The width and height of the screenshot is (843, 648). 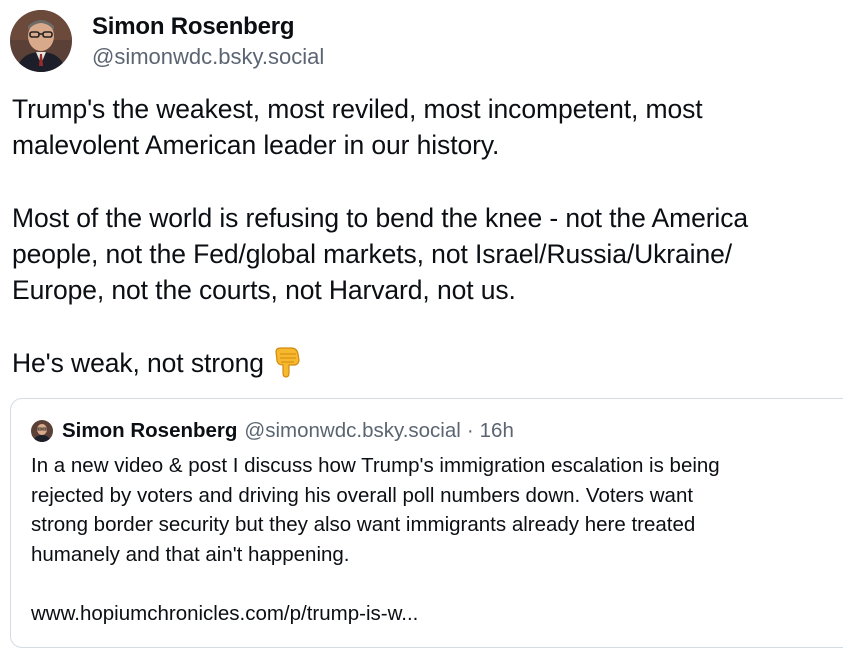 I want to click on author-names: Simon Rosenberg @simonwdc.bsky.social, so click(x=208, y=41).